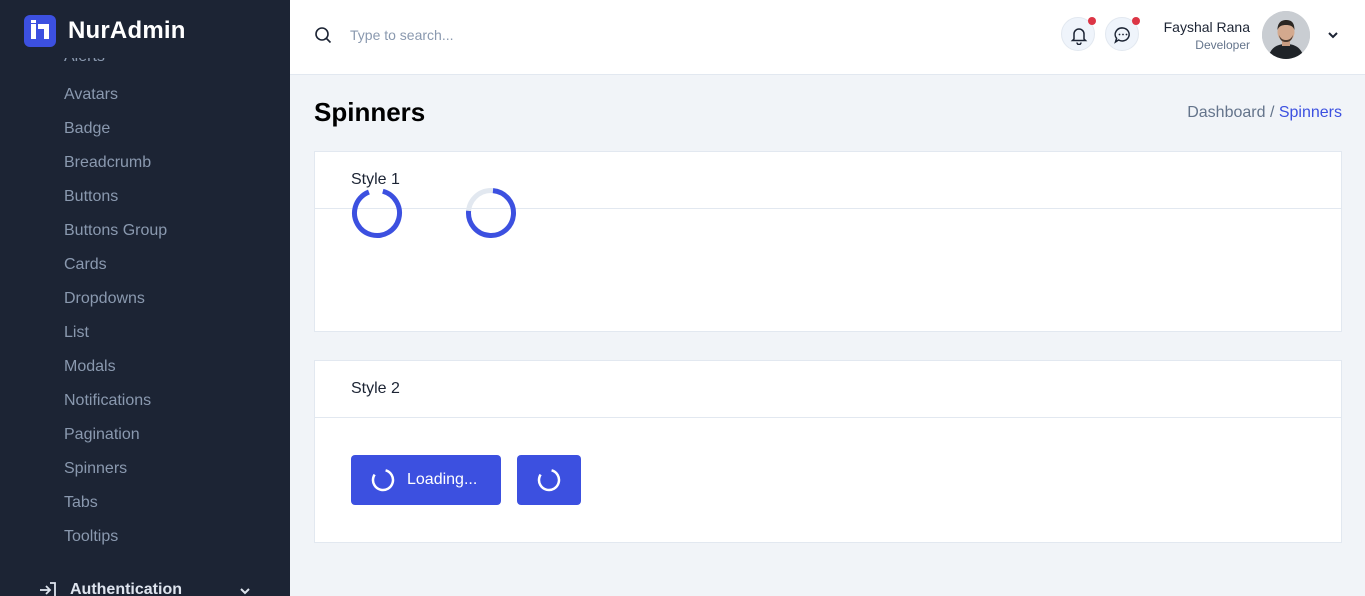  Describe the element at coordinates (115, 271) in the screenshot. I see `sidebar-item-cards: Cards` at that location.